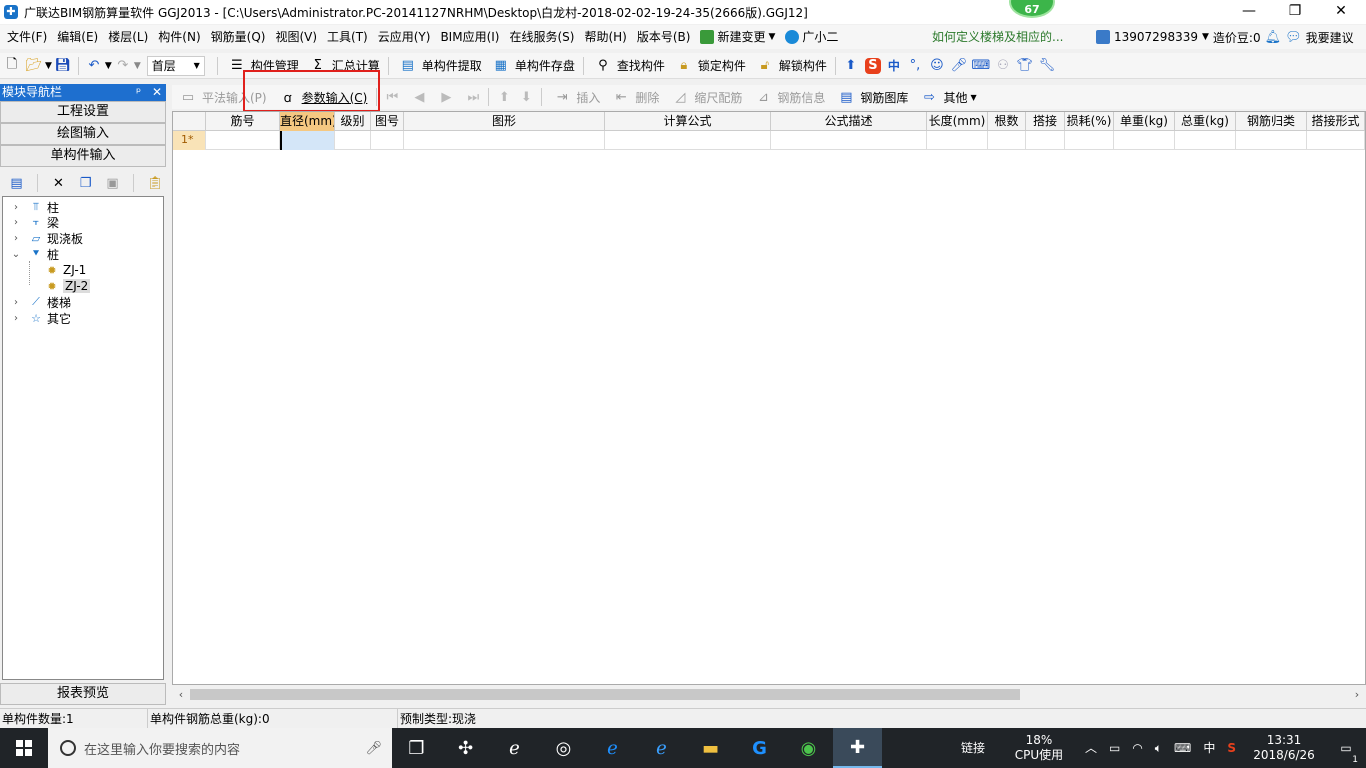  What do you see at coordinates (353, 140) in the screenshot?
I see `cell-grade` at bounding box center [353, 140].